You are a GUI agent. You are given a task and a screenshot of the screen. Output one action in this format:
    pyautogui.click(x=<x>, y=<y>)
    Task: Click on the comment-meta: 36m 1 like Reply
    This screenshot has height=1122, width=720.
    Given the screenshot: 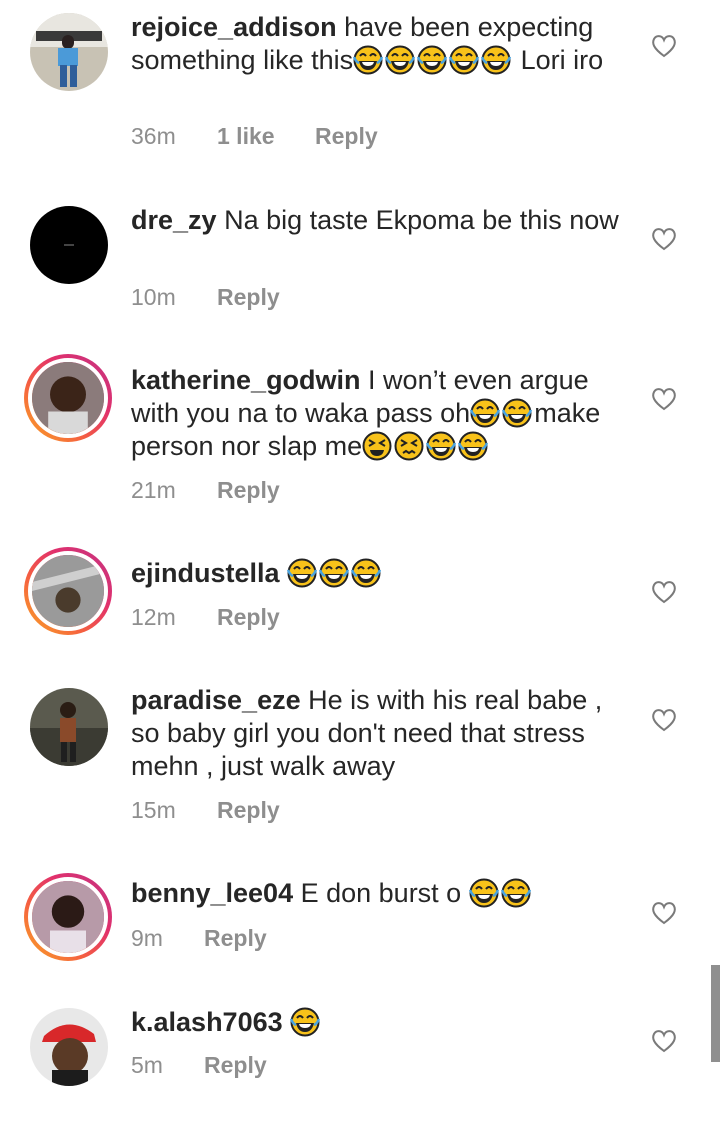 What is the action you would take?
    pyautogui.click(x=254, y=136)
    